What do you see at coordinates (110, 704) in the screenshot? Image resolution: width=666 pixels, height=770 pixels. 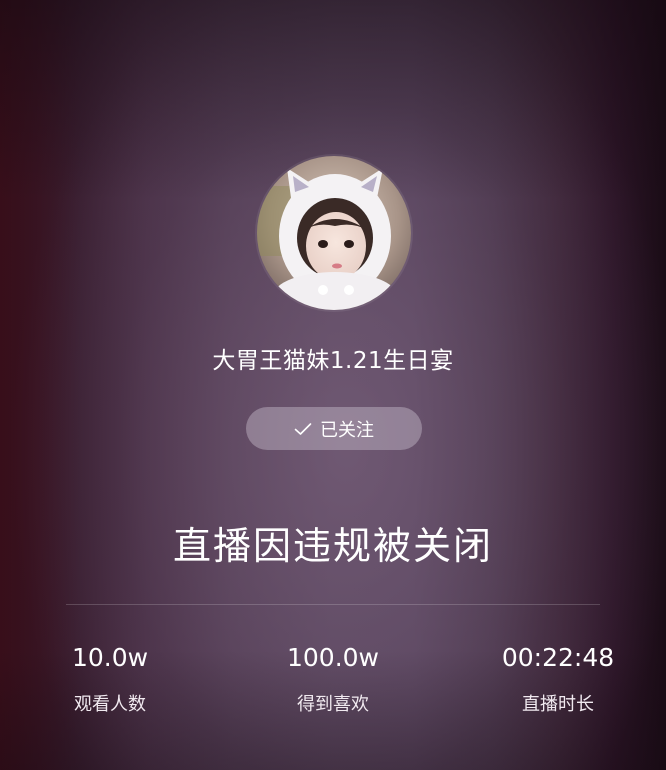 I see `stat-viewers-label: 观看人数` at bounding box center [110, 704].